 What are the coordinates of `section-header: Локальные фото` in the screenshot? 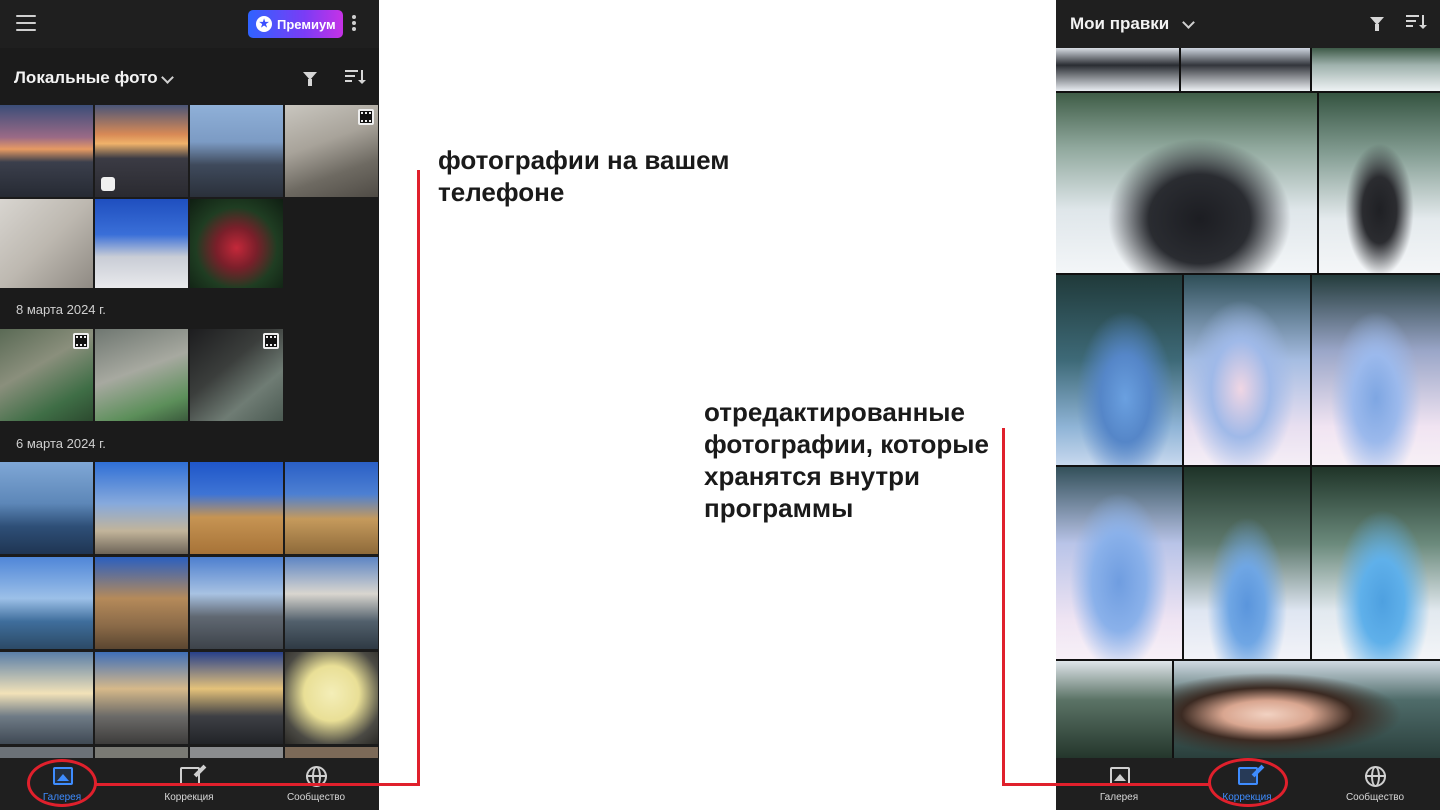 It's located at (189, 76).